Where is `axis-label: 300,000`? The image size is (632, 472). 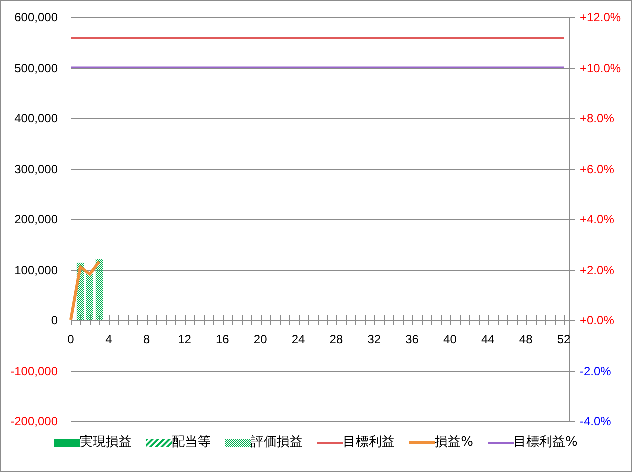 axis-label: 300,000 is located at coordinates (36, 169).